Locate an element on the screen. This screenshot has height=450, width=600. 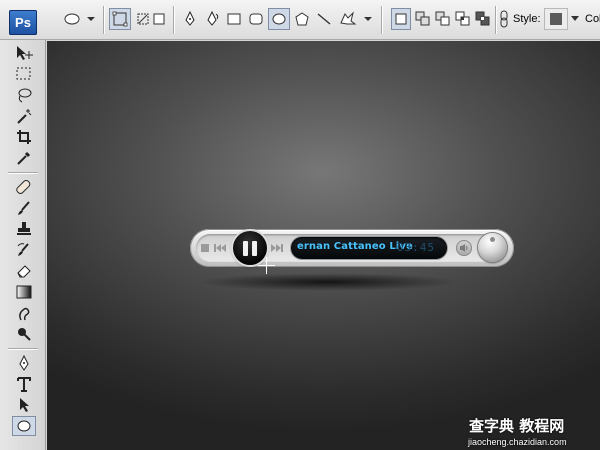
ellipse-preset-icon is located at coordinates (79, 19).